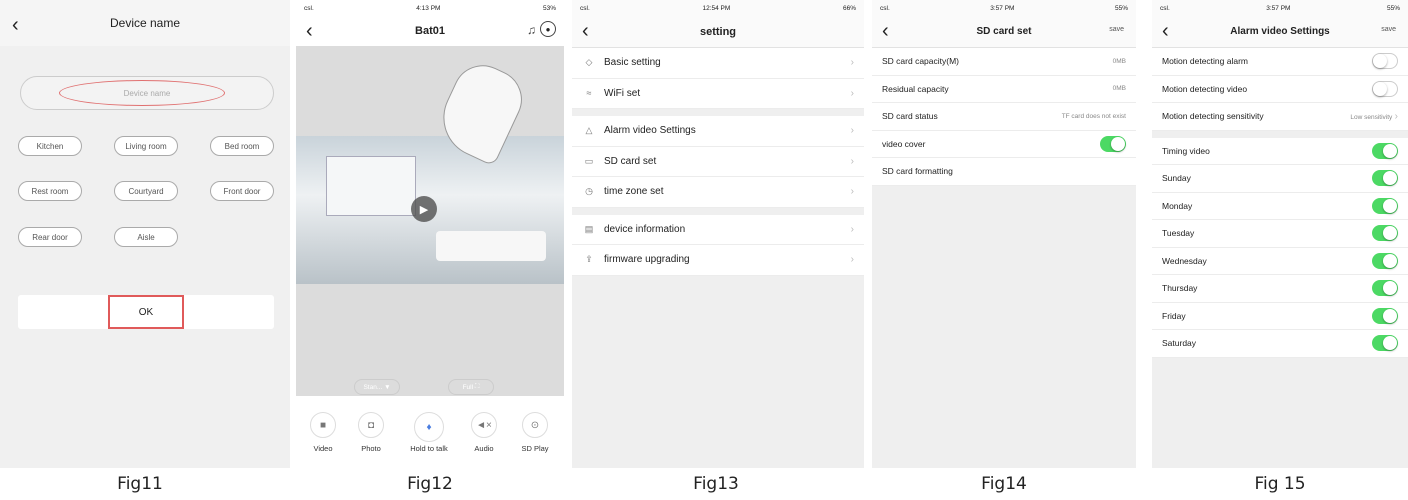  I want to click on highlight-ellipse, so click(142, 93).